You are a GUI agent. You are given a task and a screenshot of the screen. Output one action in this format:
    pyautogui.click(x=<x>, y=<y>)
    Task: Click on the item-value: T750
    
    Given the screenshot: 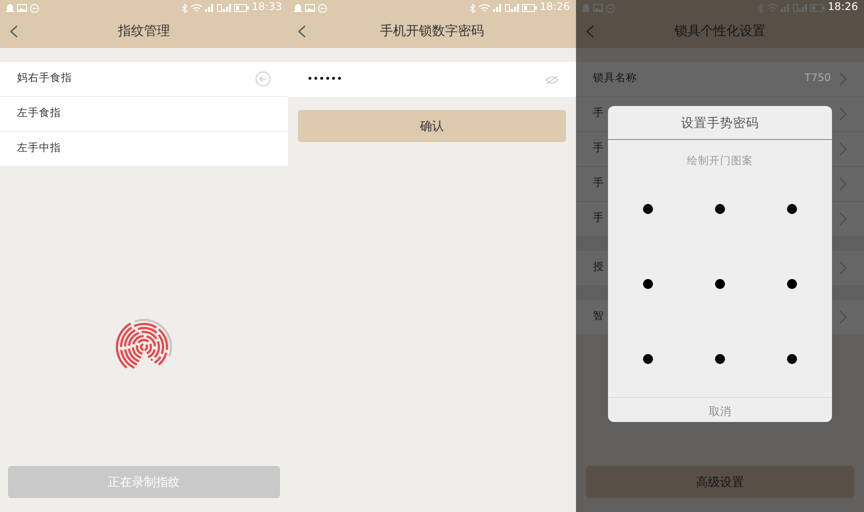 What is the action you would take?
    pyautogui.click(x=817, y=78)
    